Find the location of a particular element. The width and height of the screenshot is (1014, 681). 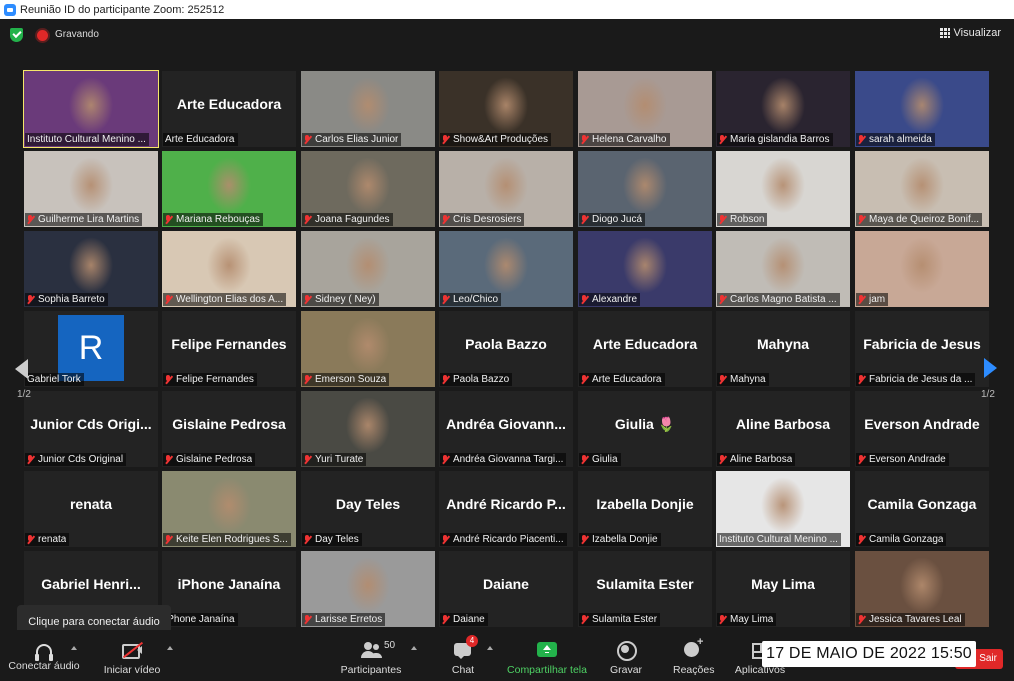

participant-display-name: Paola Bazzo is located at coordinates (506, 344).